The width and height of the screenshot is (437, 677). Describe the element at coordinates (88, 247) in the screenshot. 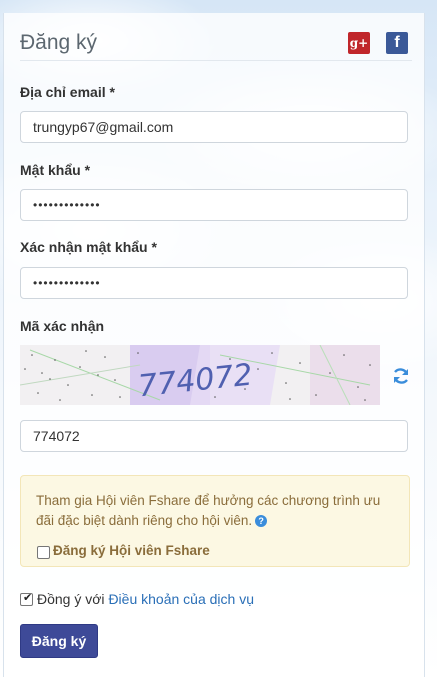

I see `confirm-password-label: Xác nhận mật khẩu *` at that location.